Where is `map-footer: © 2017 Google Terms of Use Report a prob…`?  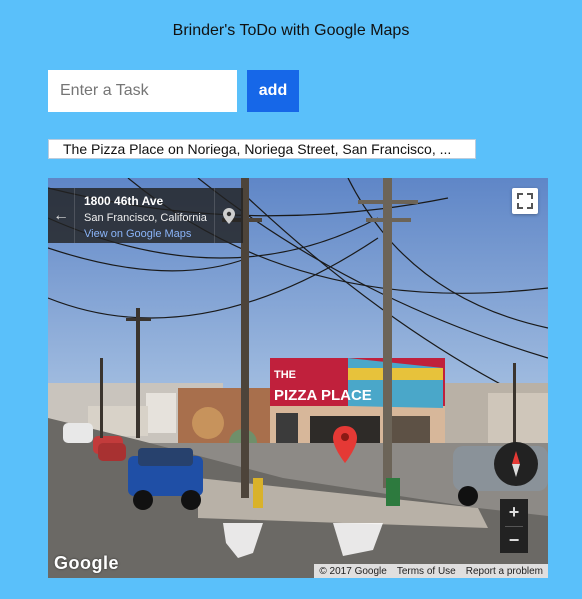 map-footer: © 2017 Google Terms of Use Report a prob… is located at coordinates (431, 571).